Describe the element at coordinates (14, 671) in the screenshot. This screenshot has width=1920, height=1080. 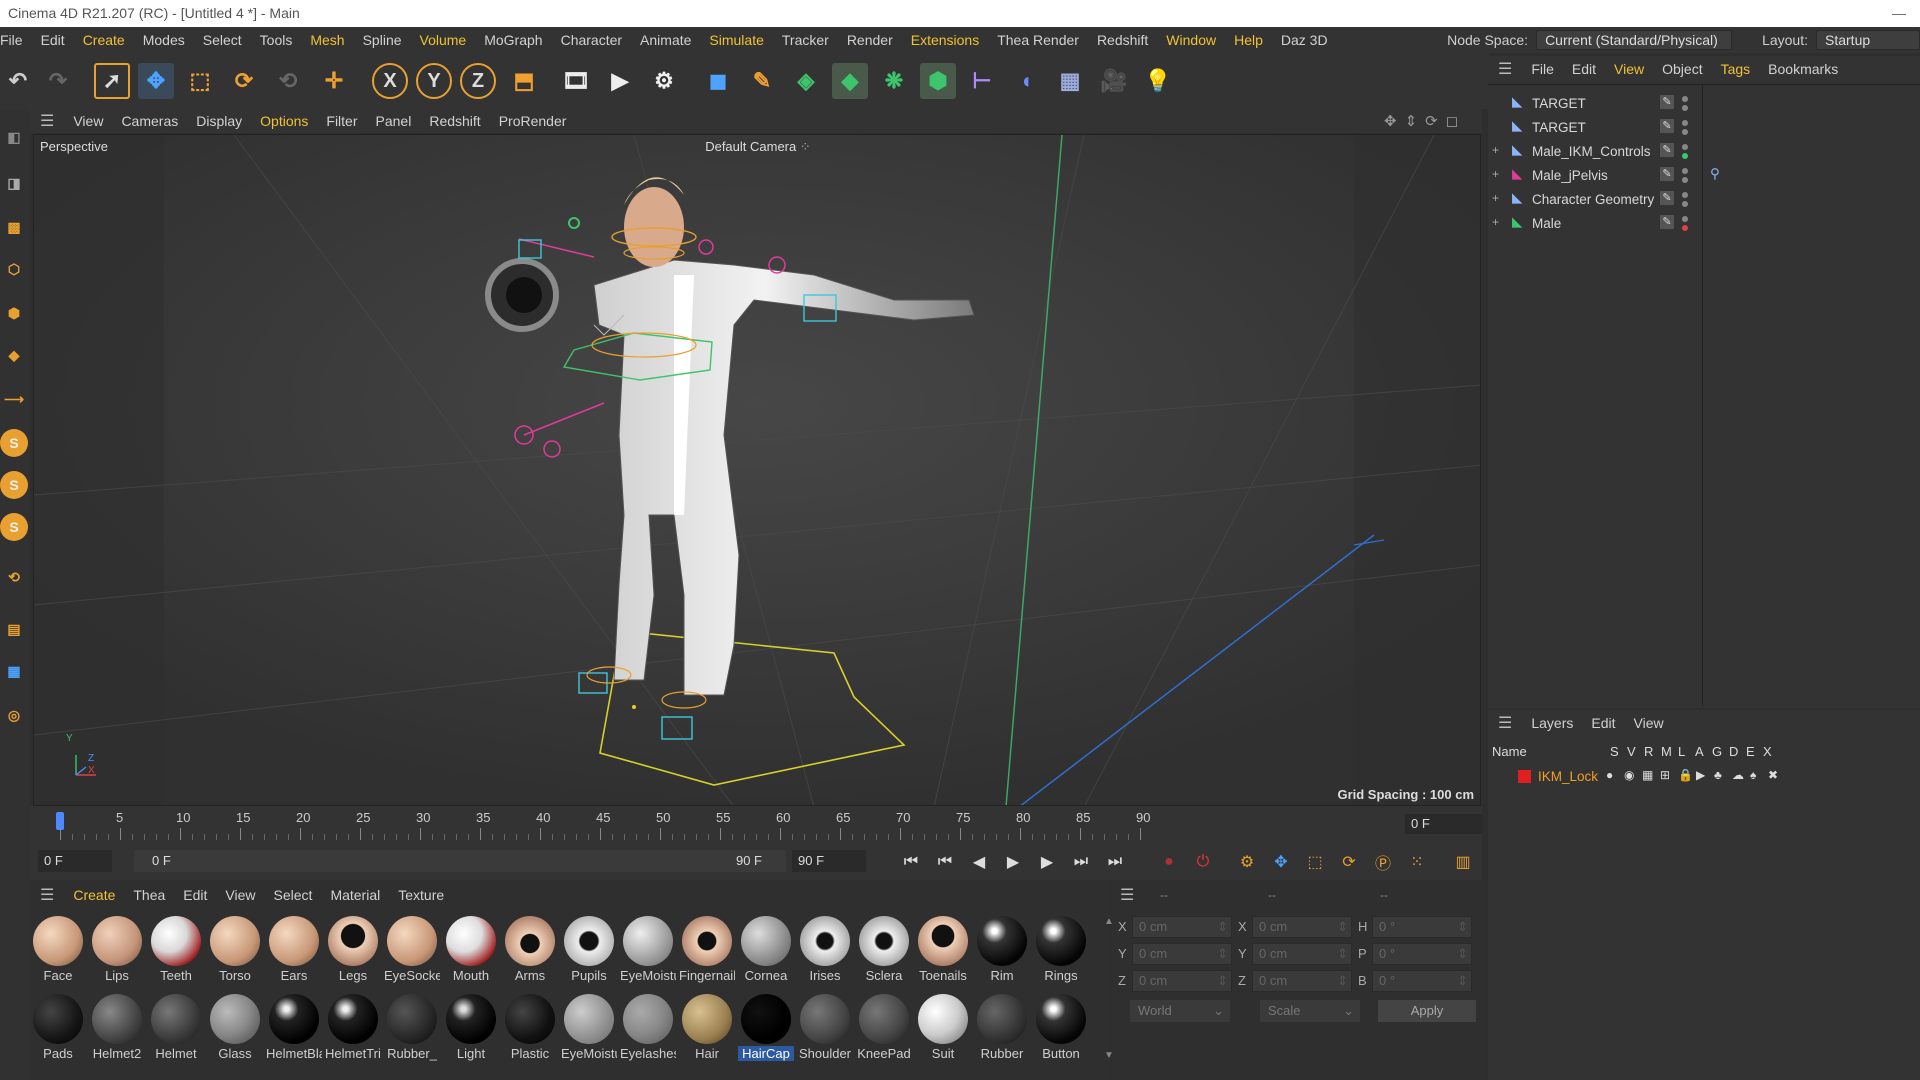
I see `planar-workplane-icon: ▦` at that location.